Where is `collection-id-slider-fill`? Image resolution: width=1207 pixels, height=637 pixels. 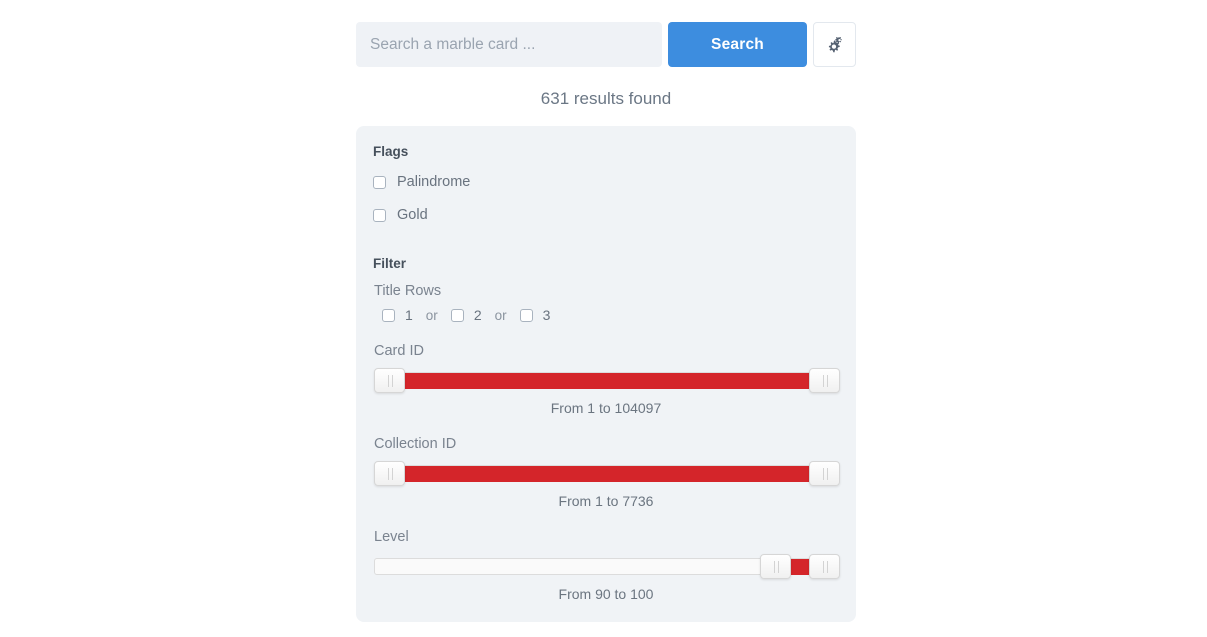
collection-id-slider-fill is located at coordinates (607, 474).